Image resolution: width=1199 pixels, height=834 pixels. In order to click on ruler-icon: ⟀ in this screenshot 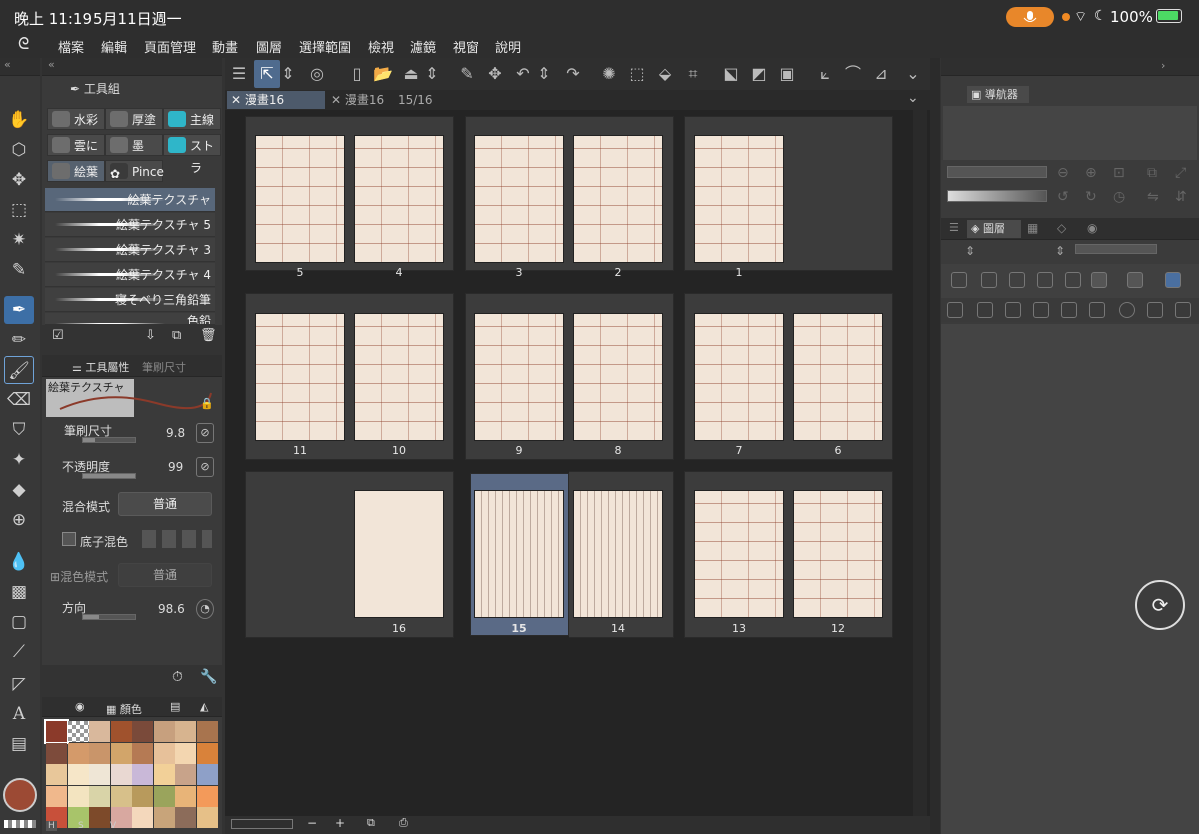, I will do `click(825, 74)`.